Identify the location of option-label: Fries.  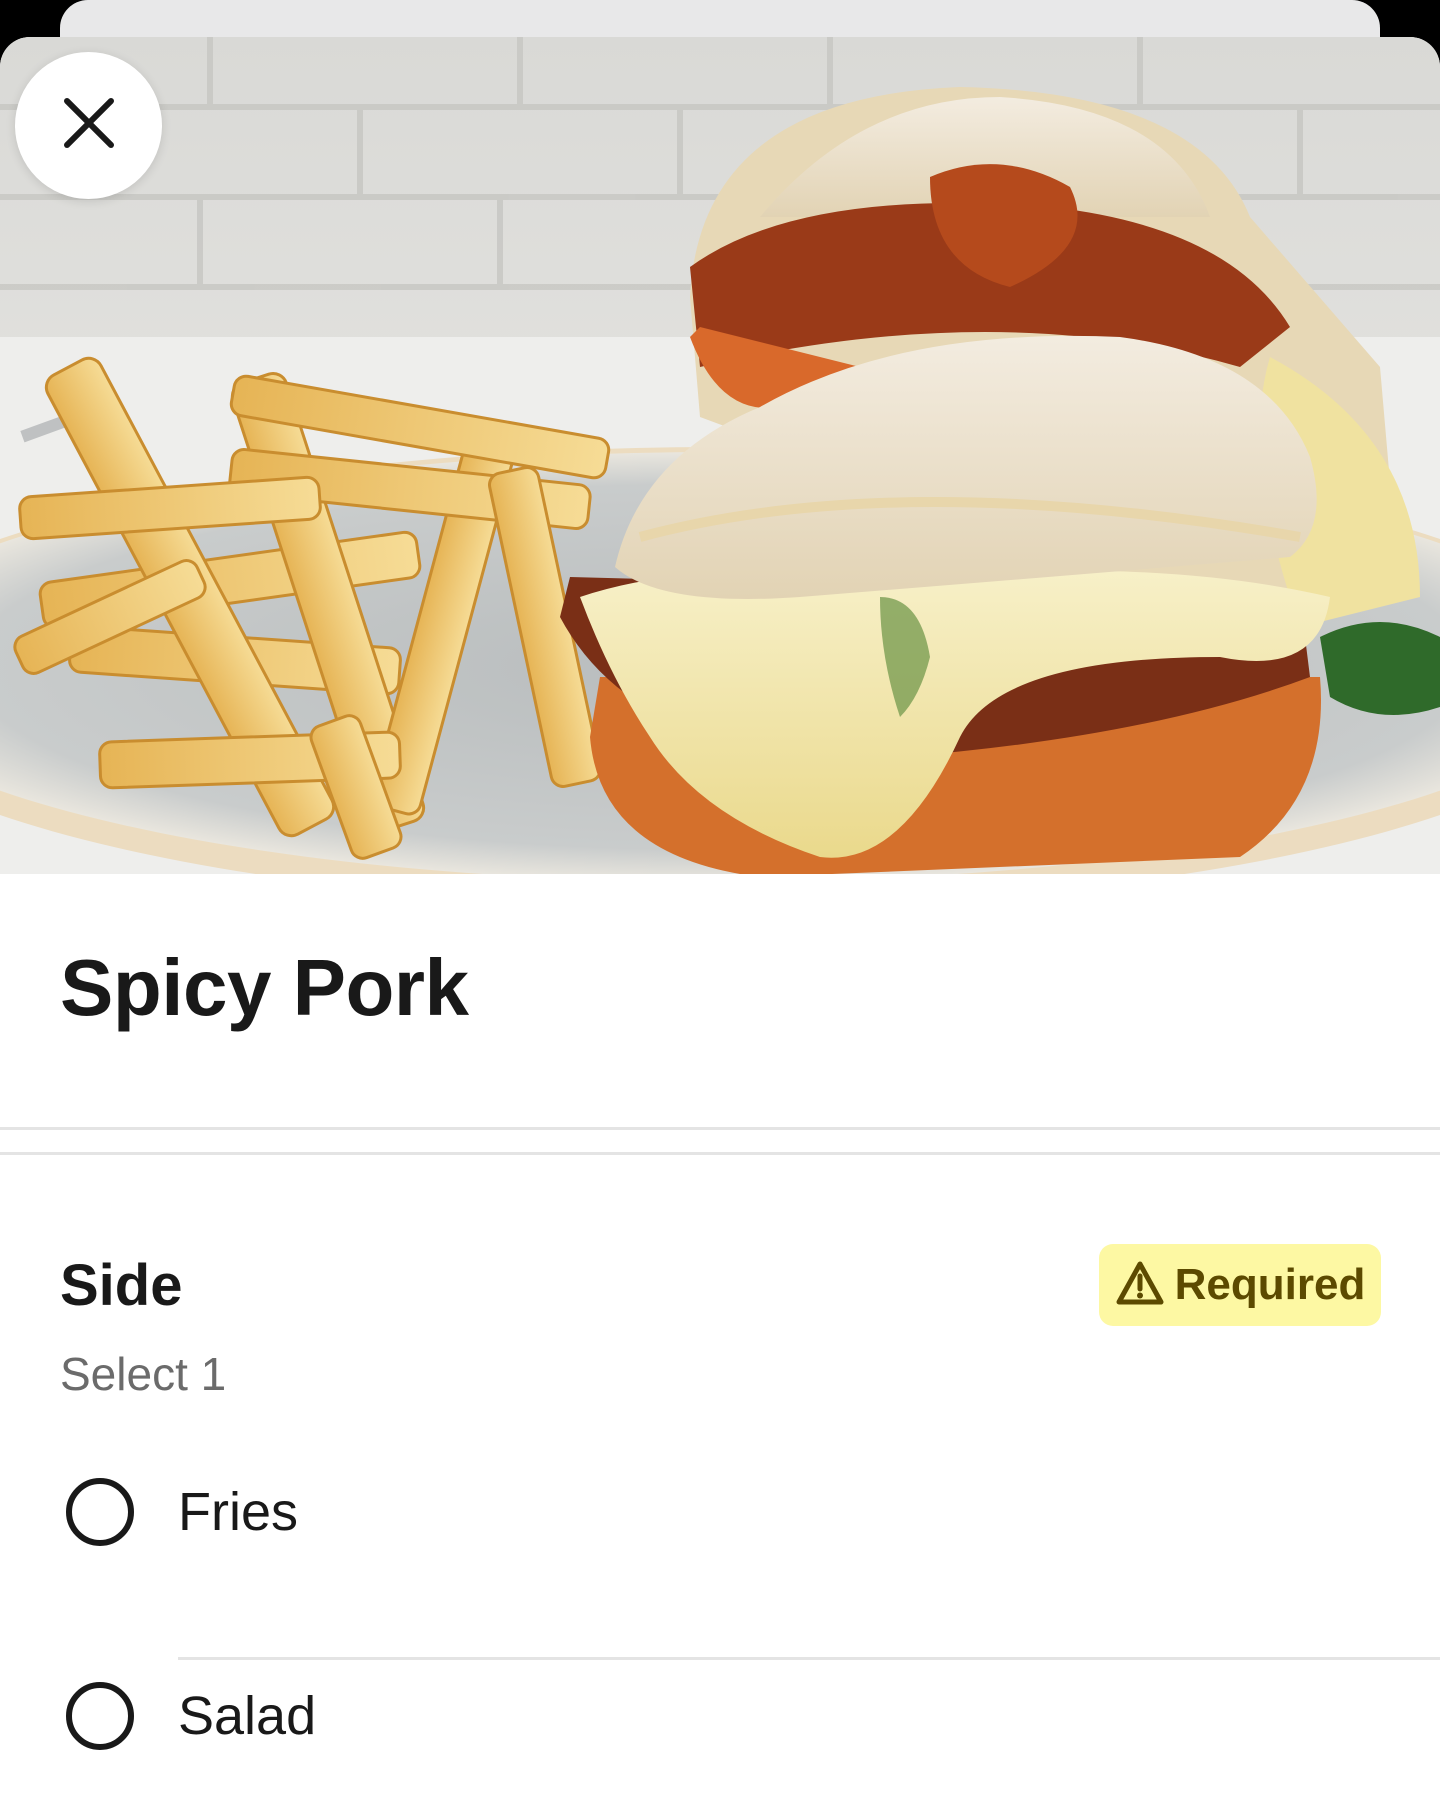
(238, 1512).